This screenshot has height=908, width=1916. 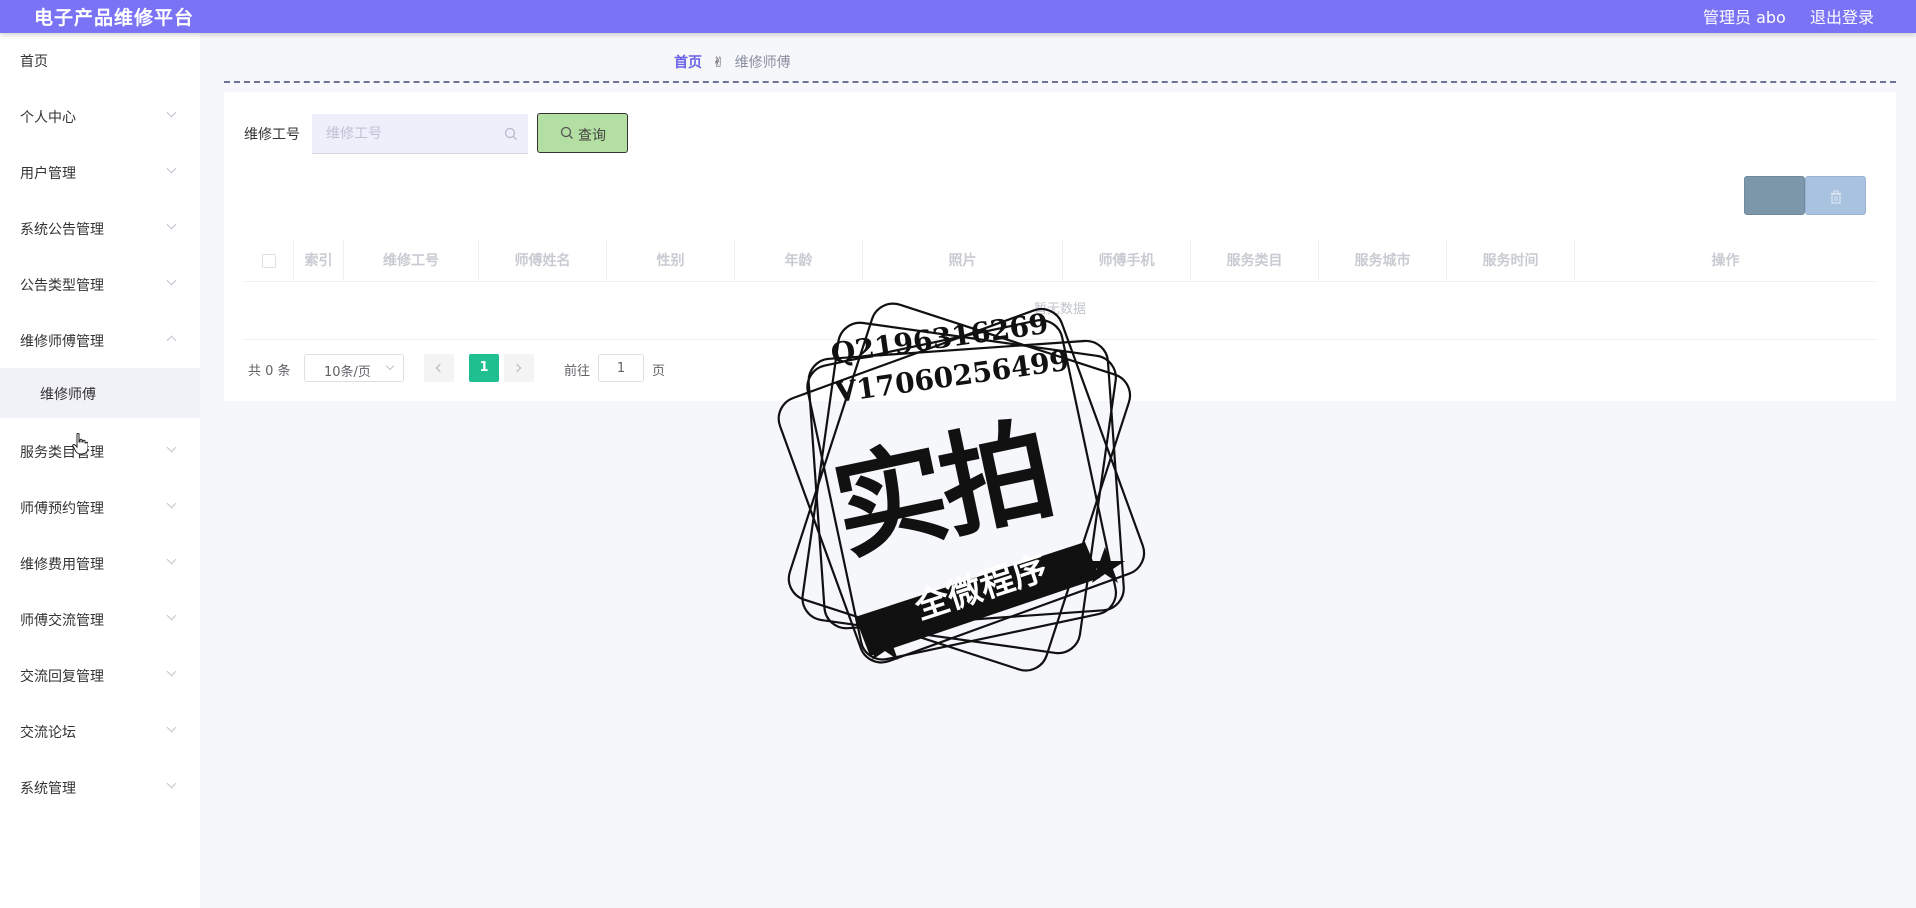 I want to click on sidebar-item-label: 师傅交流管理, so click(x=62, y=621).